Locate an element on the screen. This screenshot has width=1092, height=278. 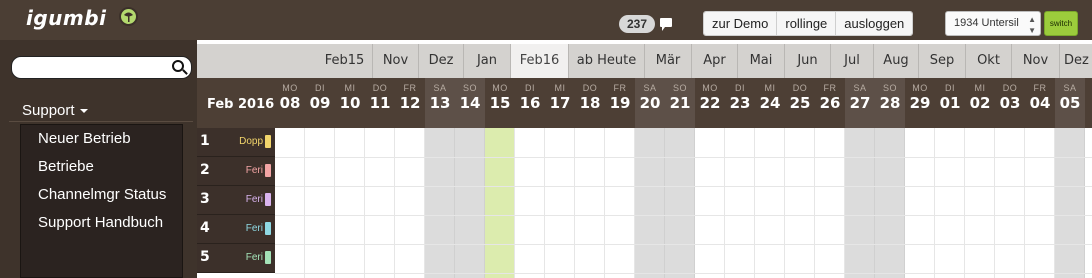
day-header: MO 22 is located at coordinates (710, 103).